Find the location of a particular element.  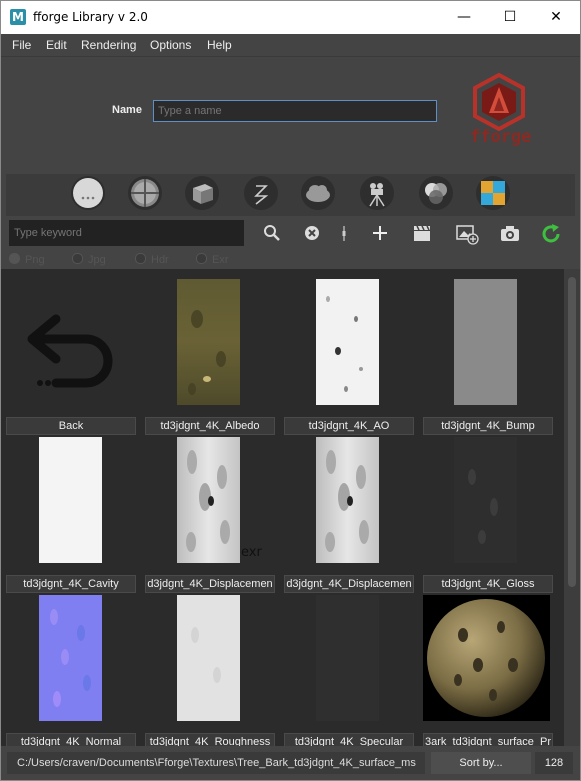

exr-badge: exr is located at coordinates (251, 552).